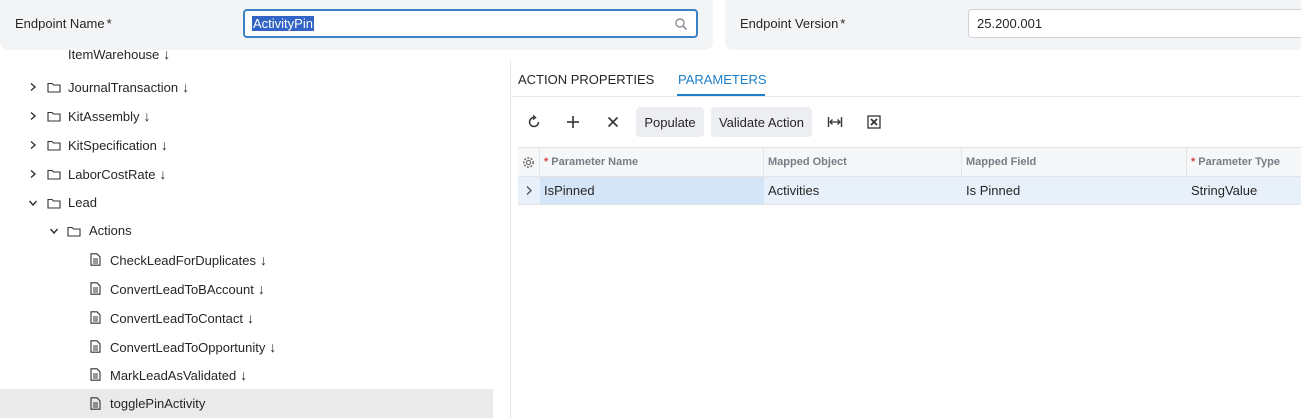  I want to click on row-expand-icon, so click(529, 190).